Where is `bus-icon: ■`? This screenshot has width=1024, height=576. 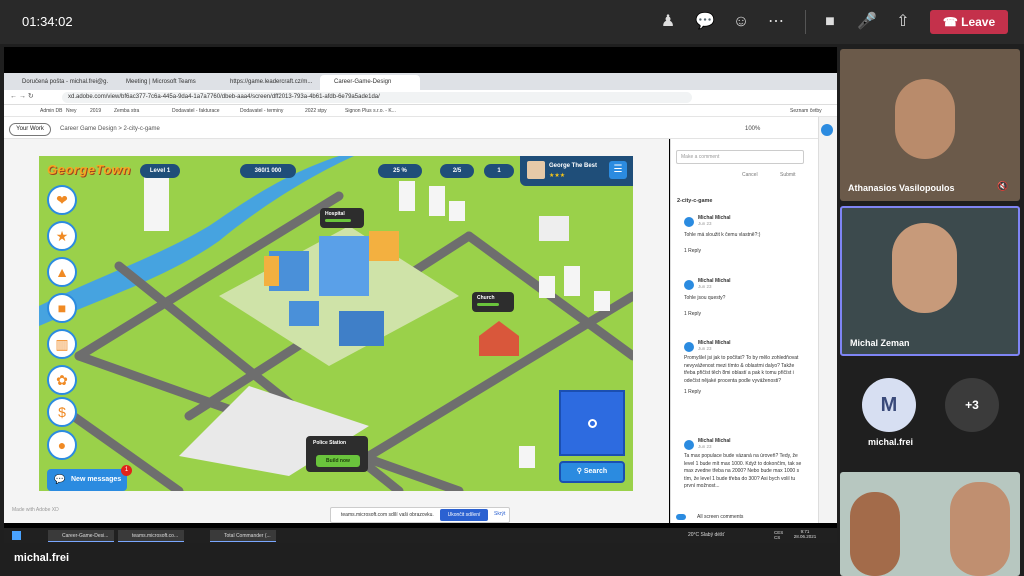 bus-icon: ■ is located at coordinates (62, 308).